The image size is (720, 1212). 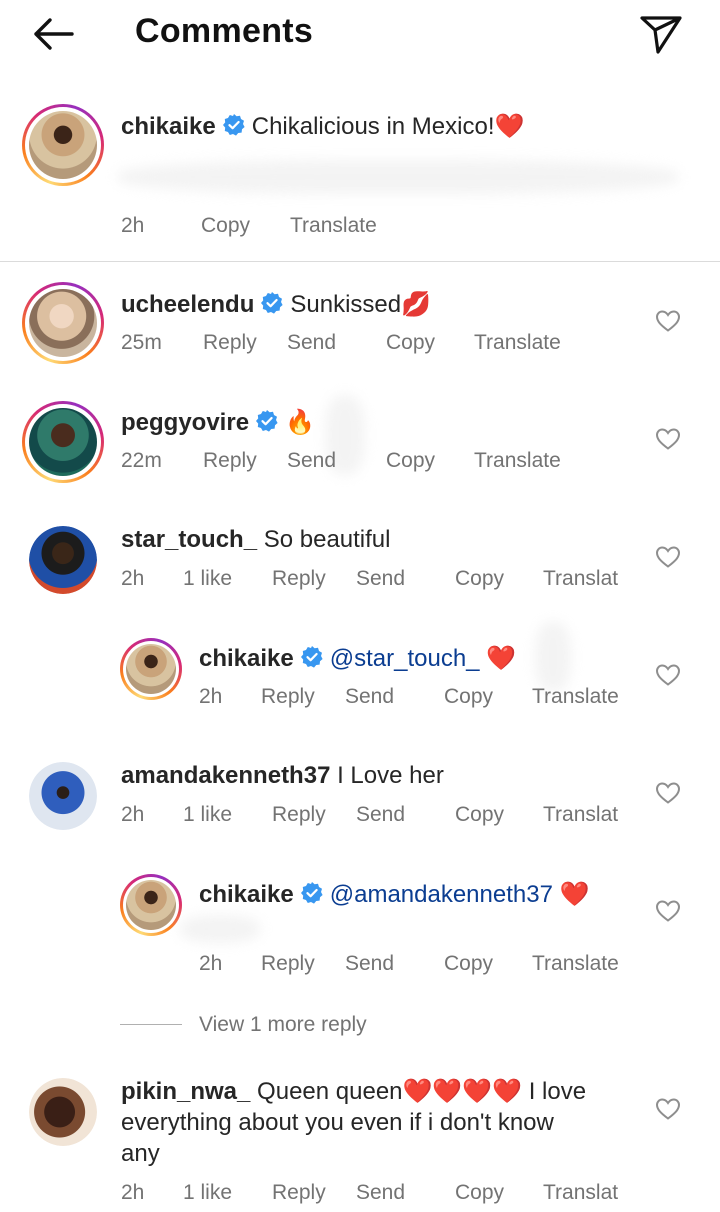 What do you see at coordinates (187, 304) in the screenshot?
I see `username: ucheelendu` at bounding box center [187, 304].